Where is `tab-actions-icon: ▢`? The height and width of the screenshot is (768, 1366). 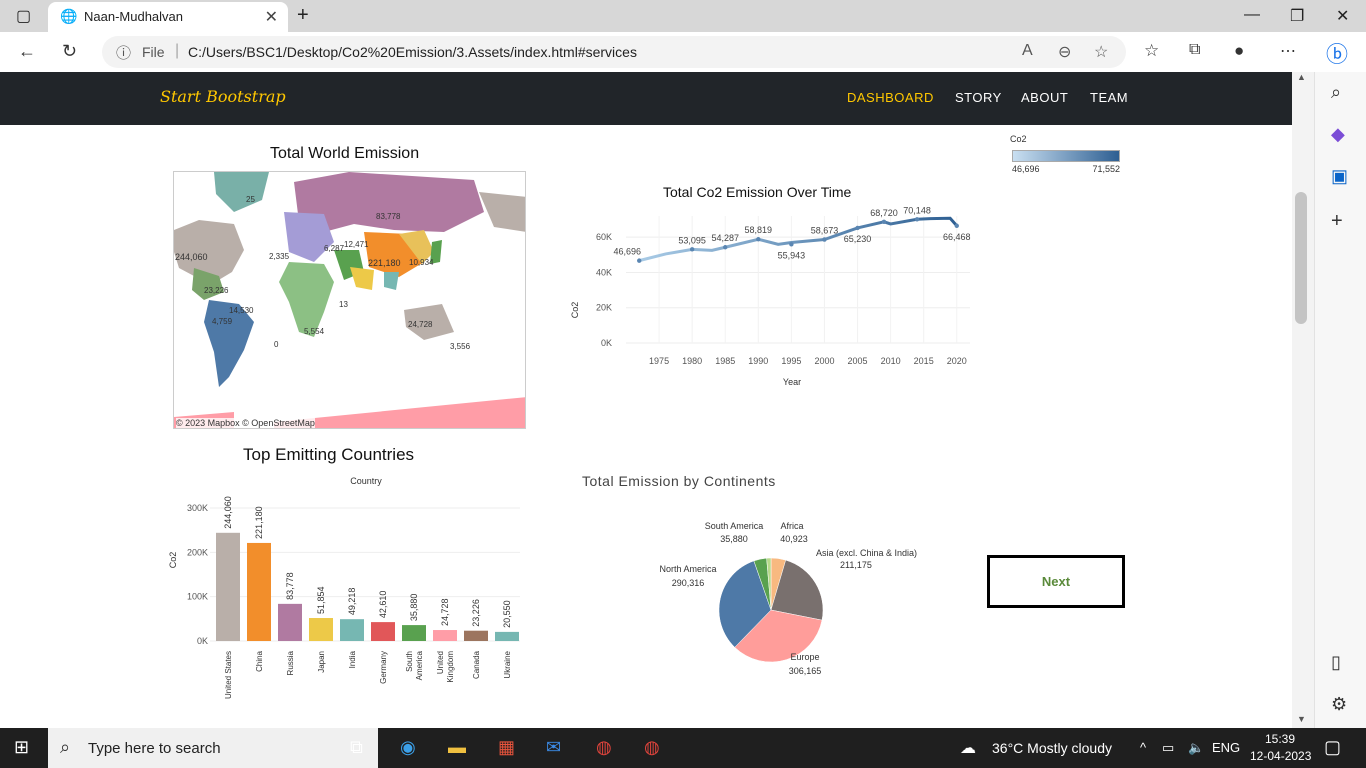 tab-actions-icon: ▢ is located at coordinates (23, 16).